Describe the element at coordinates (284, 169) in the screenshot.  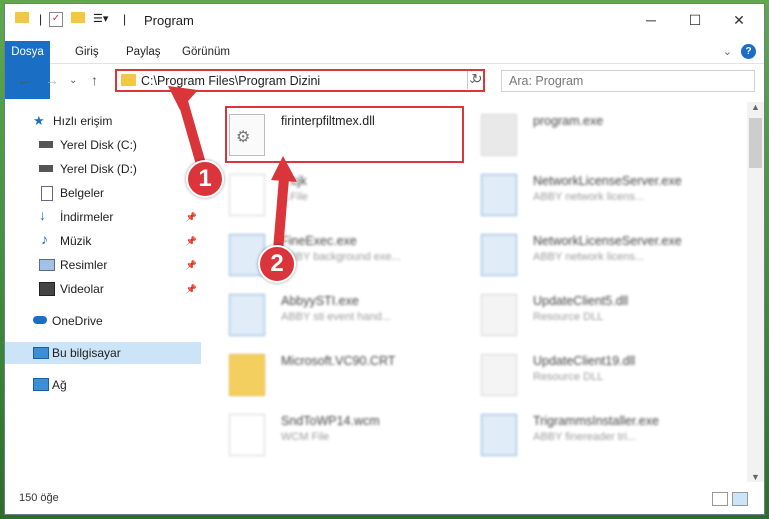
I see `arrow-2-head` at that location.